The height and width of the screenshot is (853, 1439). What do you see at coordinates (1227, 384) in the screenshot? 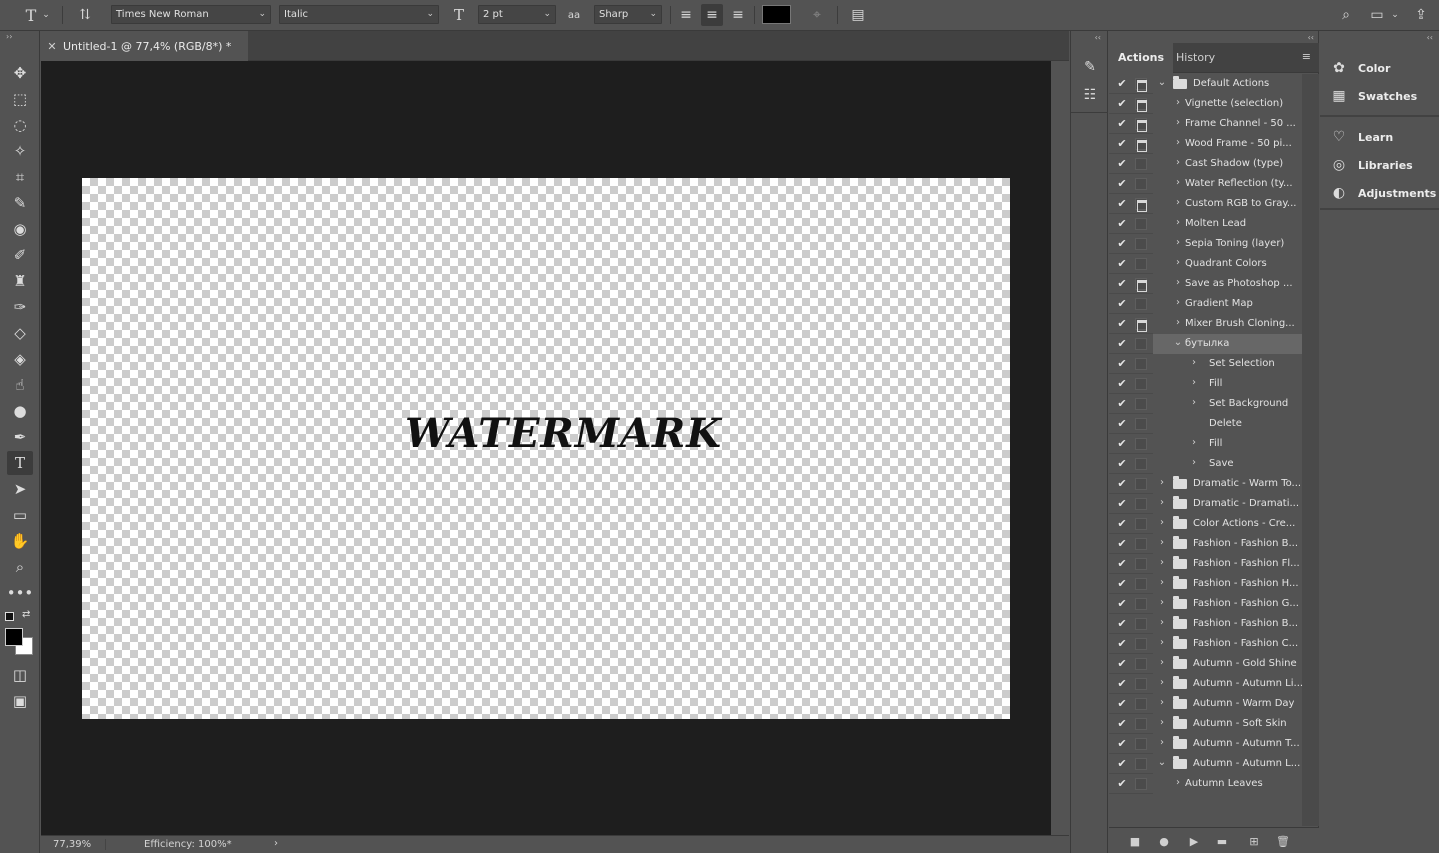
I see `action-item-cell: › Fill` at bounding box center [1227, 384].